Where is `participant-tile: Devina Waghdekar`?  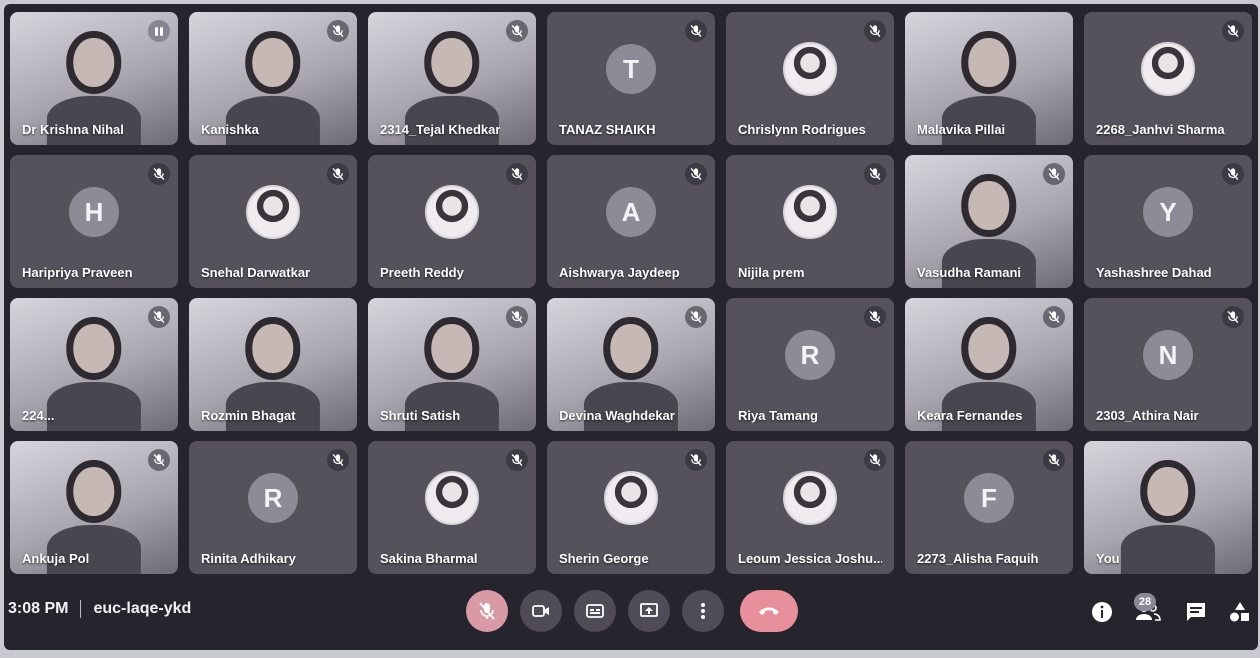
participant-tile: Devina Waghdekar is located at coordinates (631, 364).